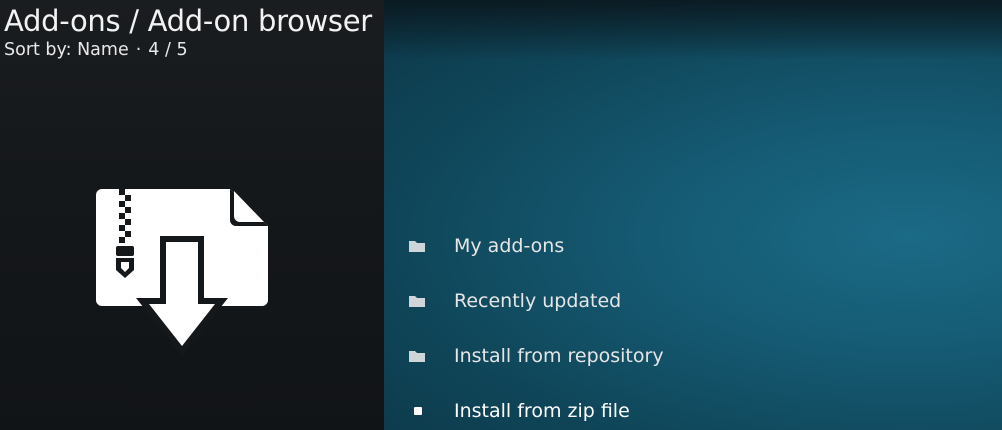 The width and height of the screenshot is (1002, 430). What do you see at coordinates (538, 300) in the screenshot?
I see `menu-item-label: Recently updated` at bounding box center [538, 300].